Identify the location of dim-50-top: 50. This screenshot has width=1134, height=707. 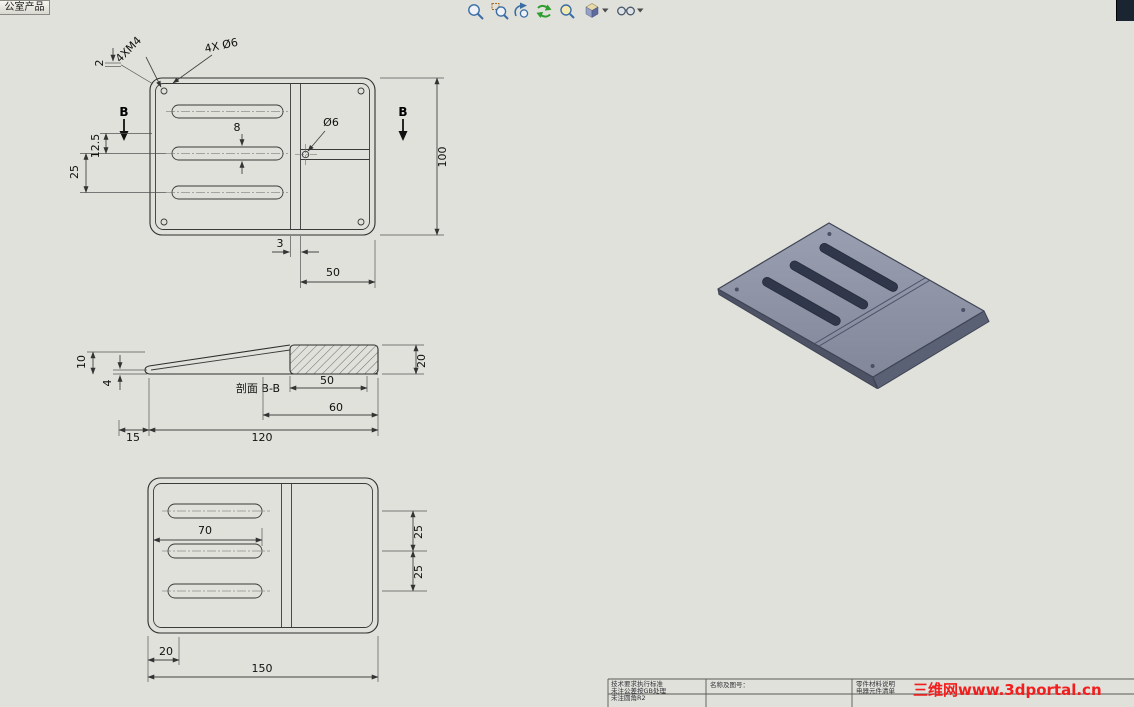
(333, 272).